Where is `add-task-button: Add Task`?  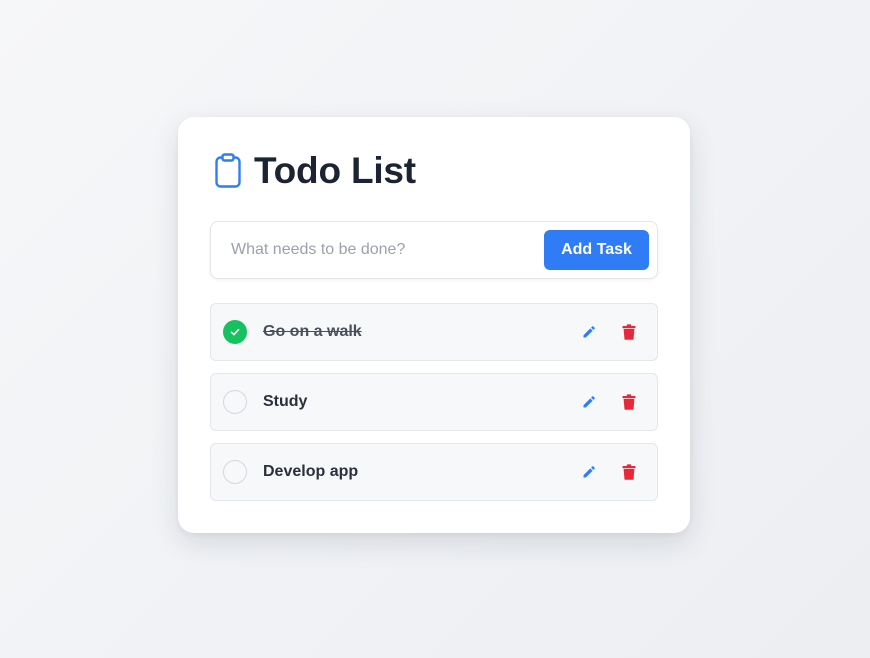
add-task-button: Add Task is located at coordinates (596, 250).